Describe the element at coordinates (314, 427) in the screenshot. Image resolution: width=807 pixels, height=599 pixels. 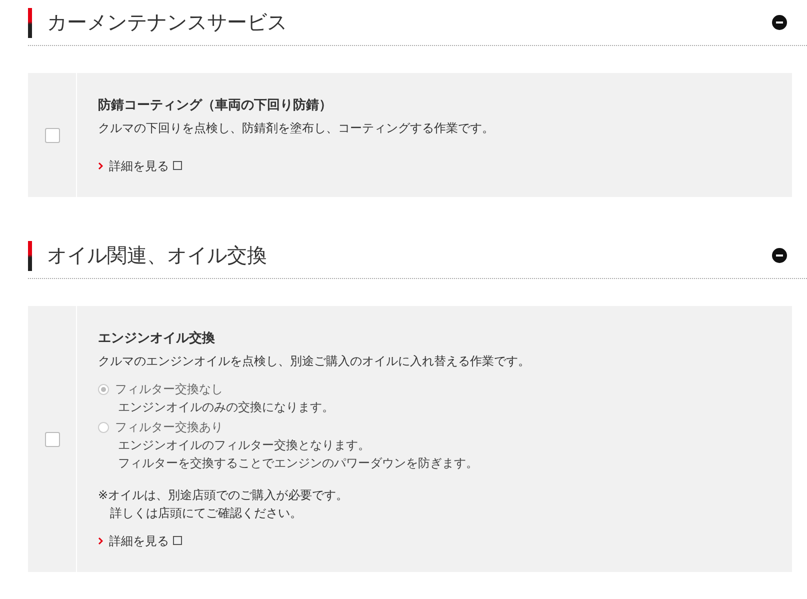
I see `radio-option: フィルター交換あり` at that location.